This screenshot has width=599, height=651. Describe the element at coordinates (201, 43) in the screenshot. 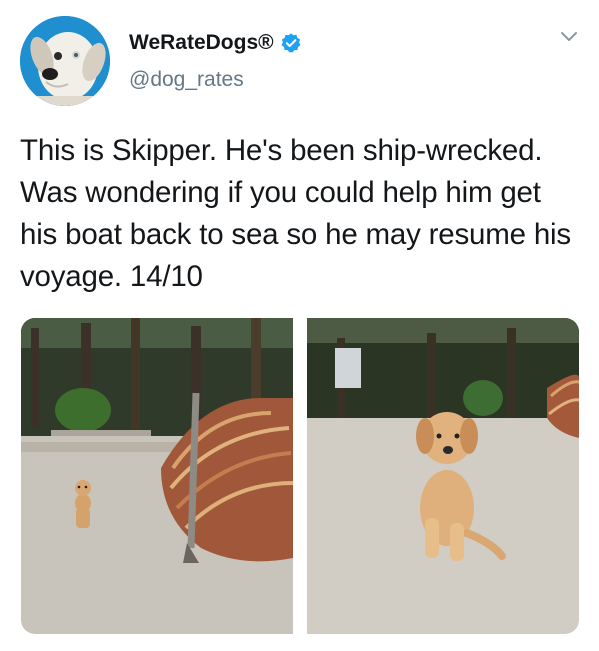

I see `display-name: WeRateDogs®` at that location.